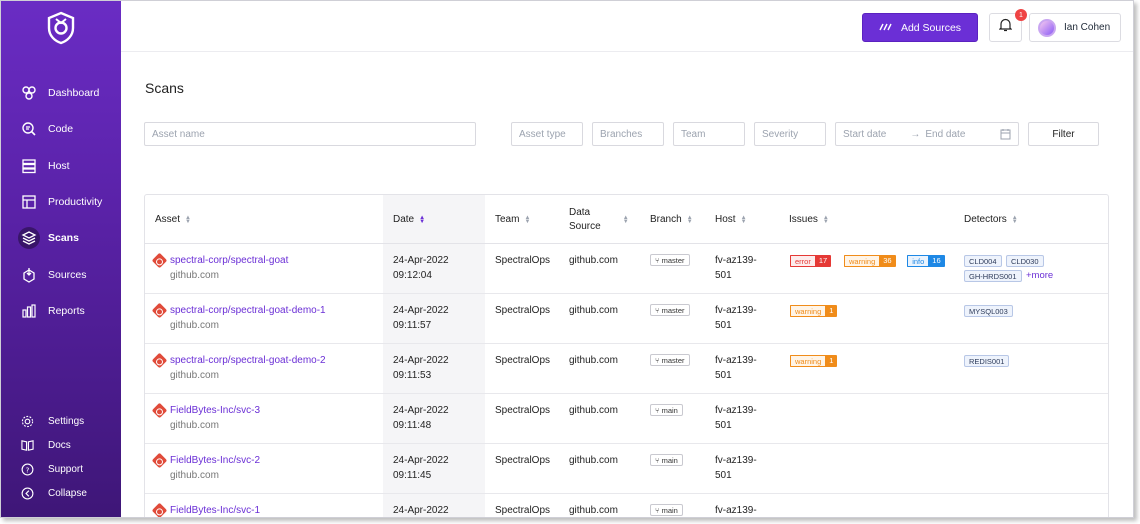  I want to click on issue-badge-warning: warning 36, so click(870, 261).